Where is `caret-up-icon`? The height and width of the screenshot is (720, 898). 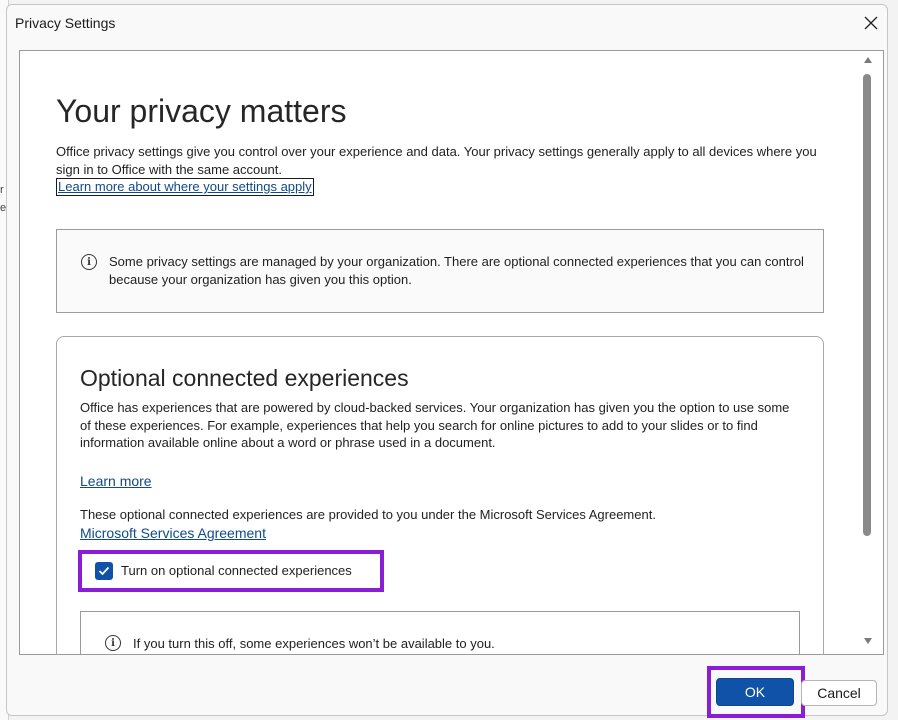 caret-up-icon is located at coordinates (868, 60).